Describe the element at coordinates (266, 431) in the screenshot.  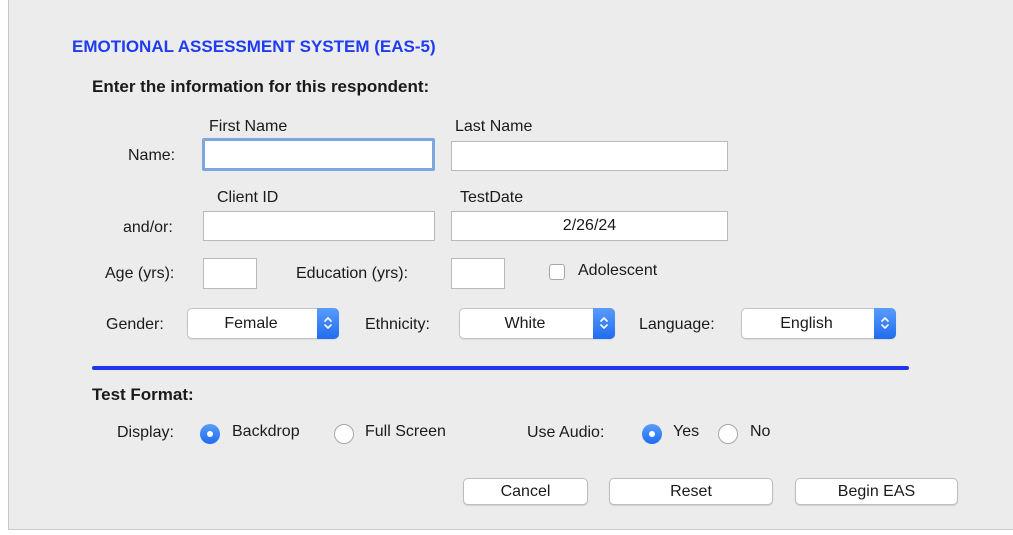
I see `display-backdrop-label: Backdrop` at that location.